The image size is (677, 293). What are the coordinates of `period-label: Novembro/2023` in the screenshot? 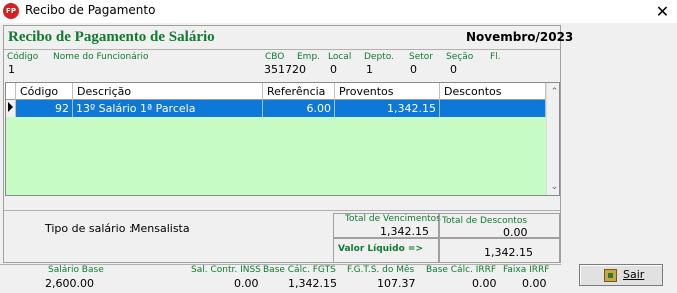 It's located at (520, 37).